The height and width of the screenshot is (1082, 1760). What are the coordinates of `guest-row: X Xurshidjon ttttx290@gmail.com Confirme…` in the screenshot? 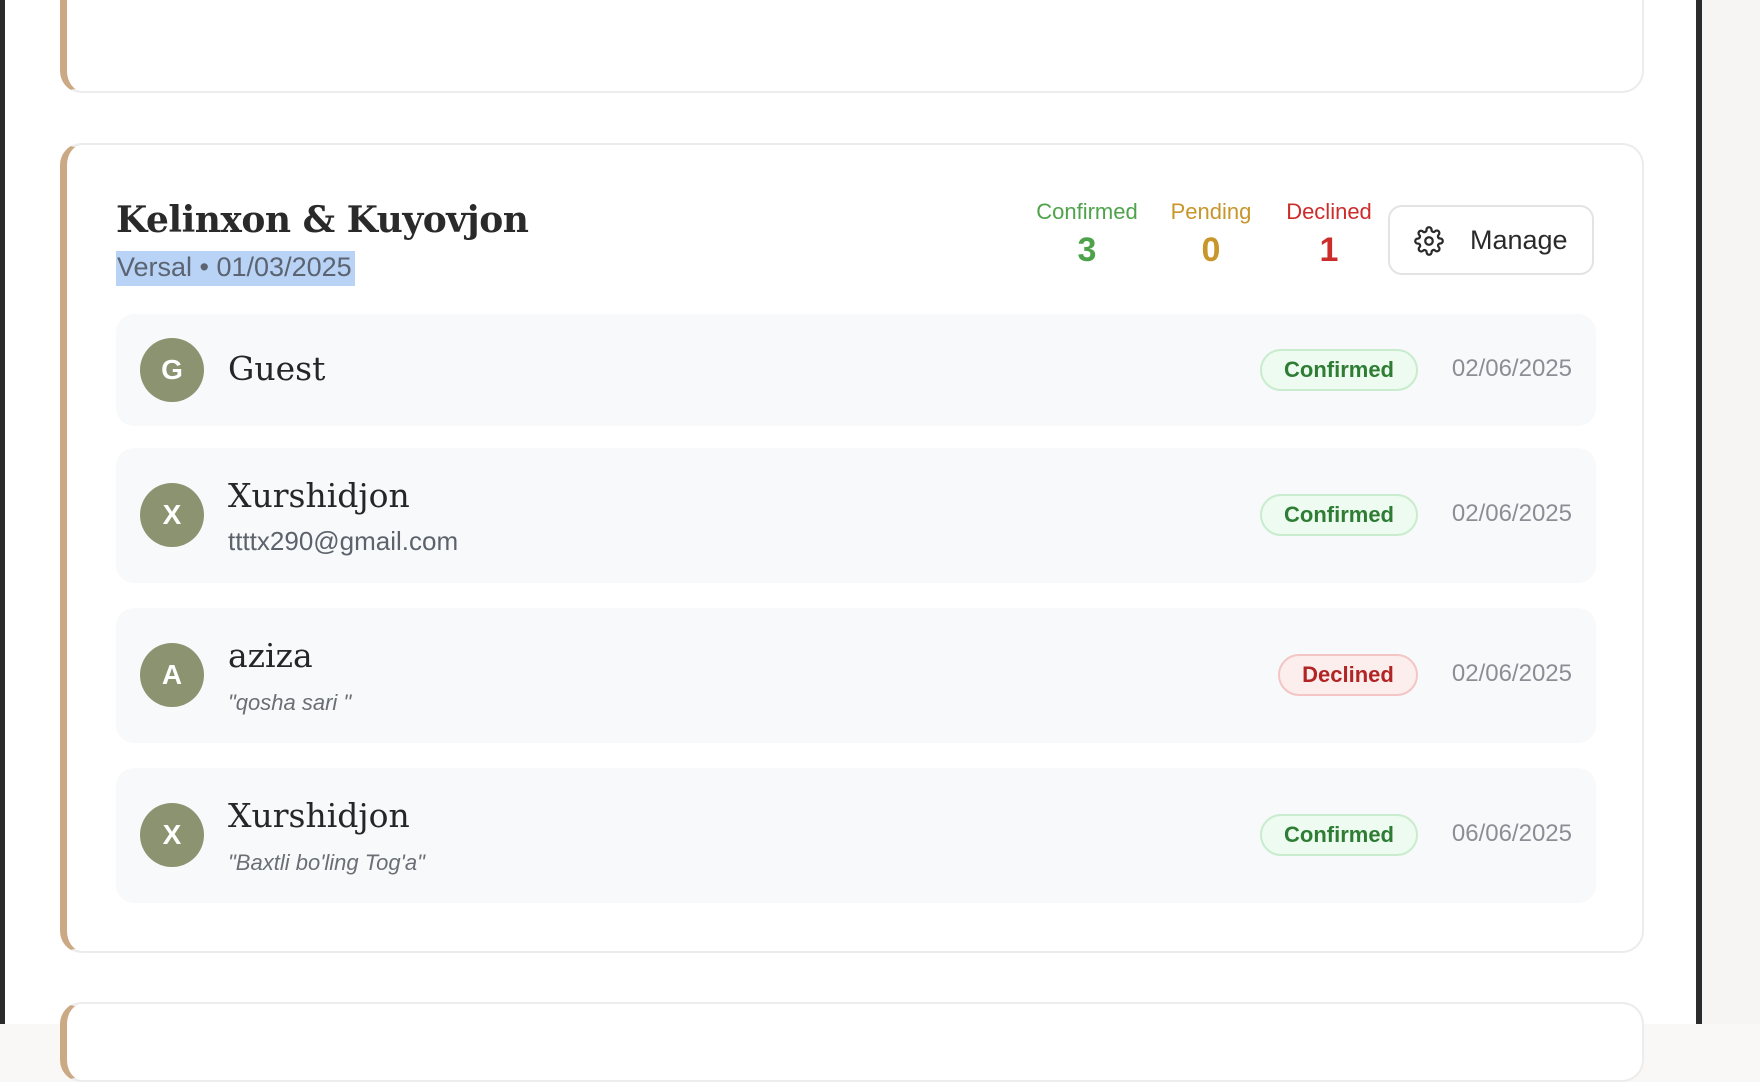 It's located at (856, 515).